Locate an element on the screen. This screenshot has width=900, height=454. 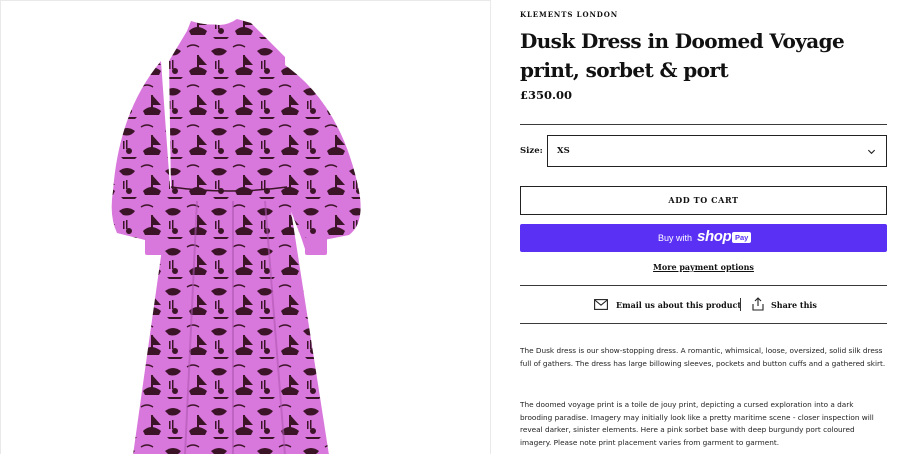
add-to-cart-button: ADD TO CART is located at coordinates (703, 200).